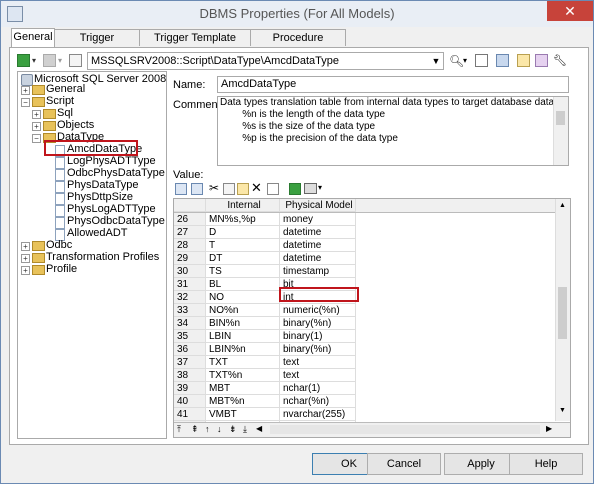  What do you see at coordinates (243, 375) in the screenshot?
I see `internal-cell: TXT%n` at bounding box center [243, 375].